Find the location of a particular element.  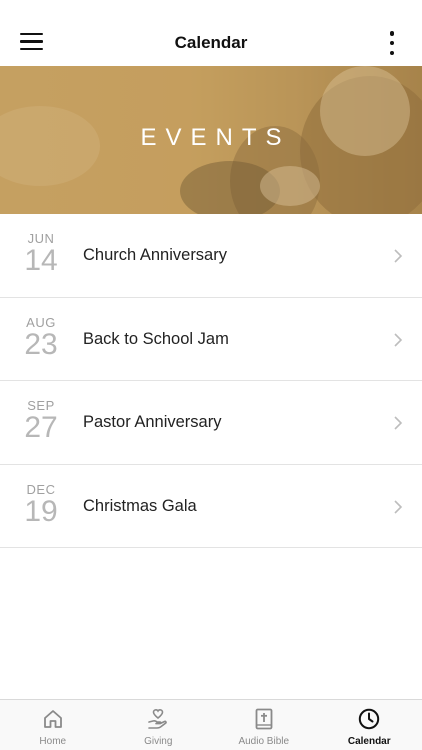

menu-button is located at coordinates (32, 43).